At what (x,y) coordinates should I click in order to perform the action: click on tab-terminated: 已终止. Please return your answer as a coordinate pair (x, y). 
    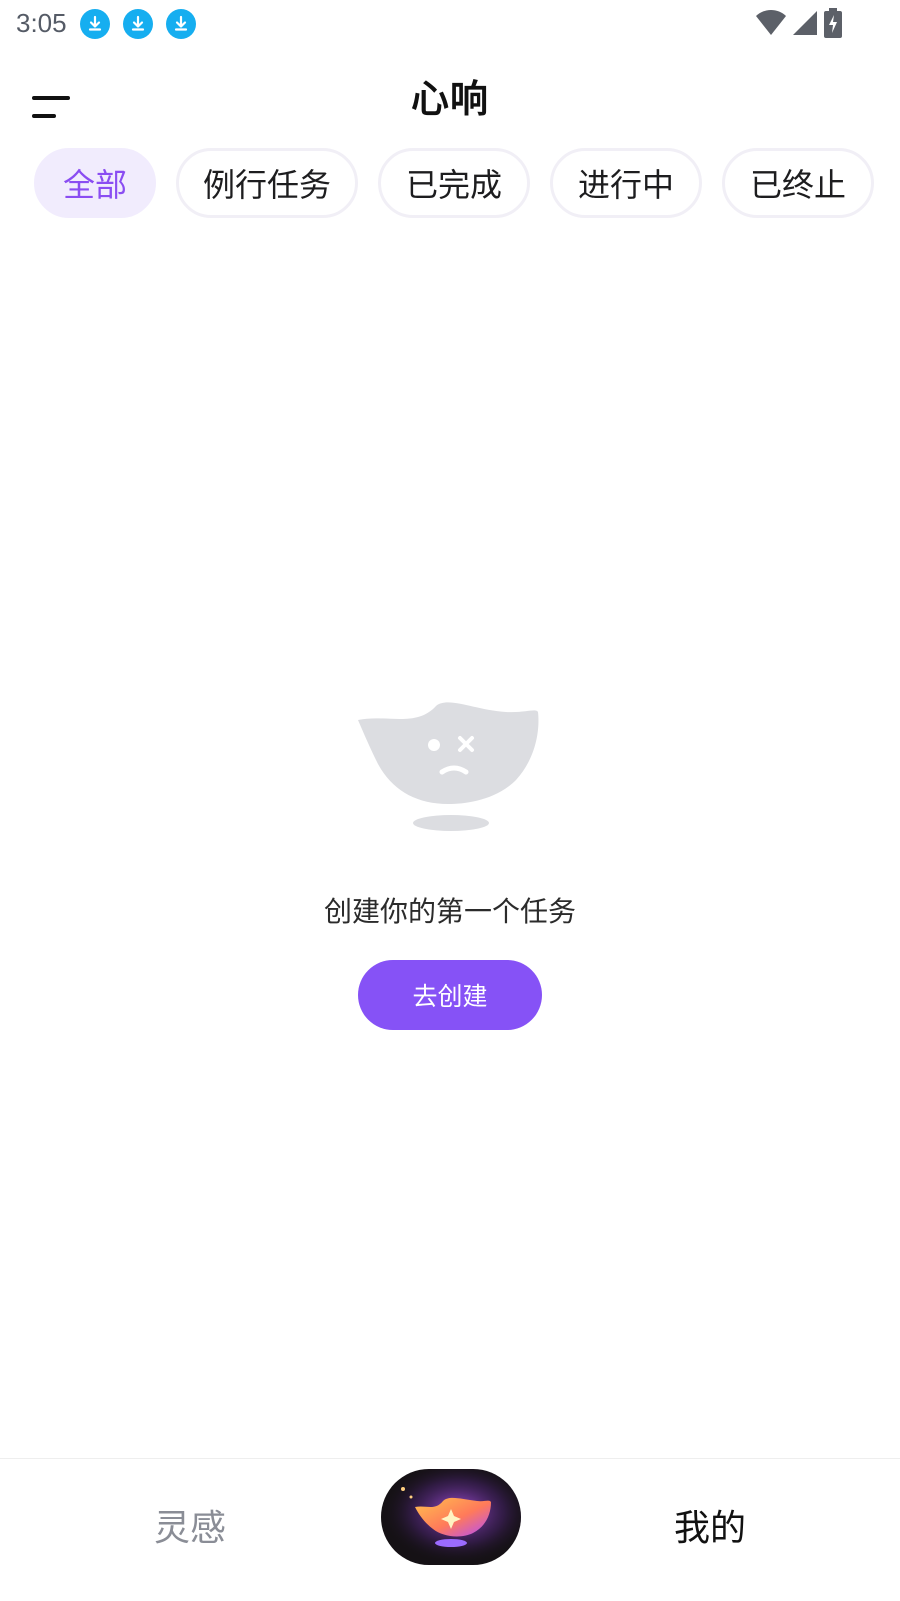
    Looking at the image, I should click on (798, 183).